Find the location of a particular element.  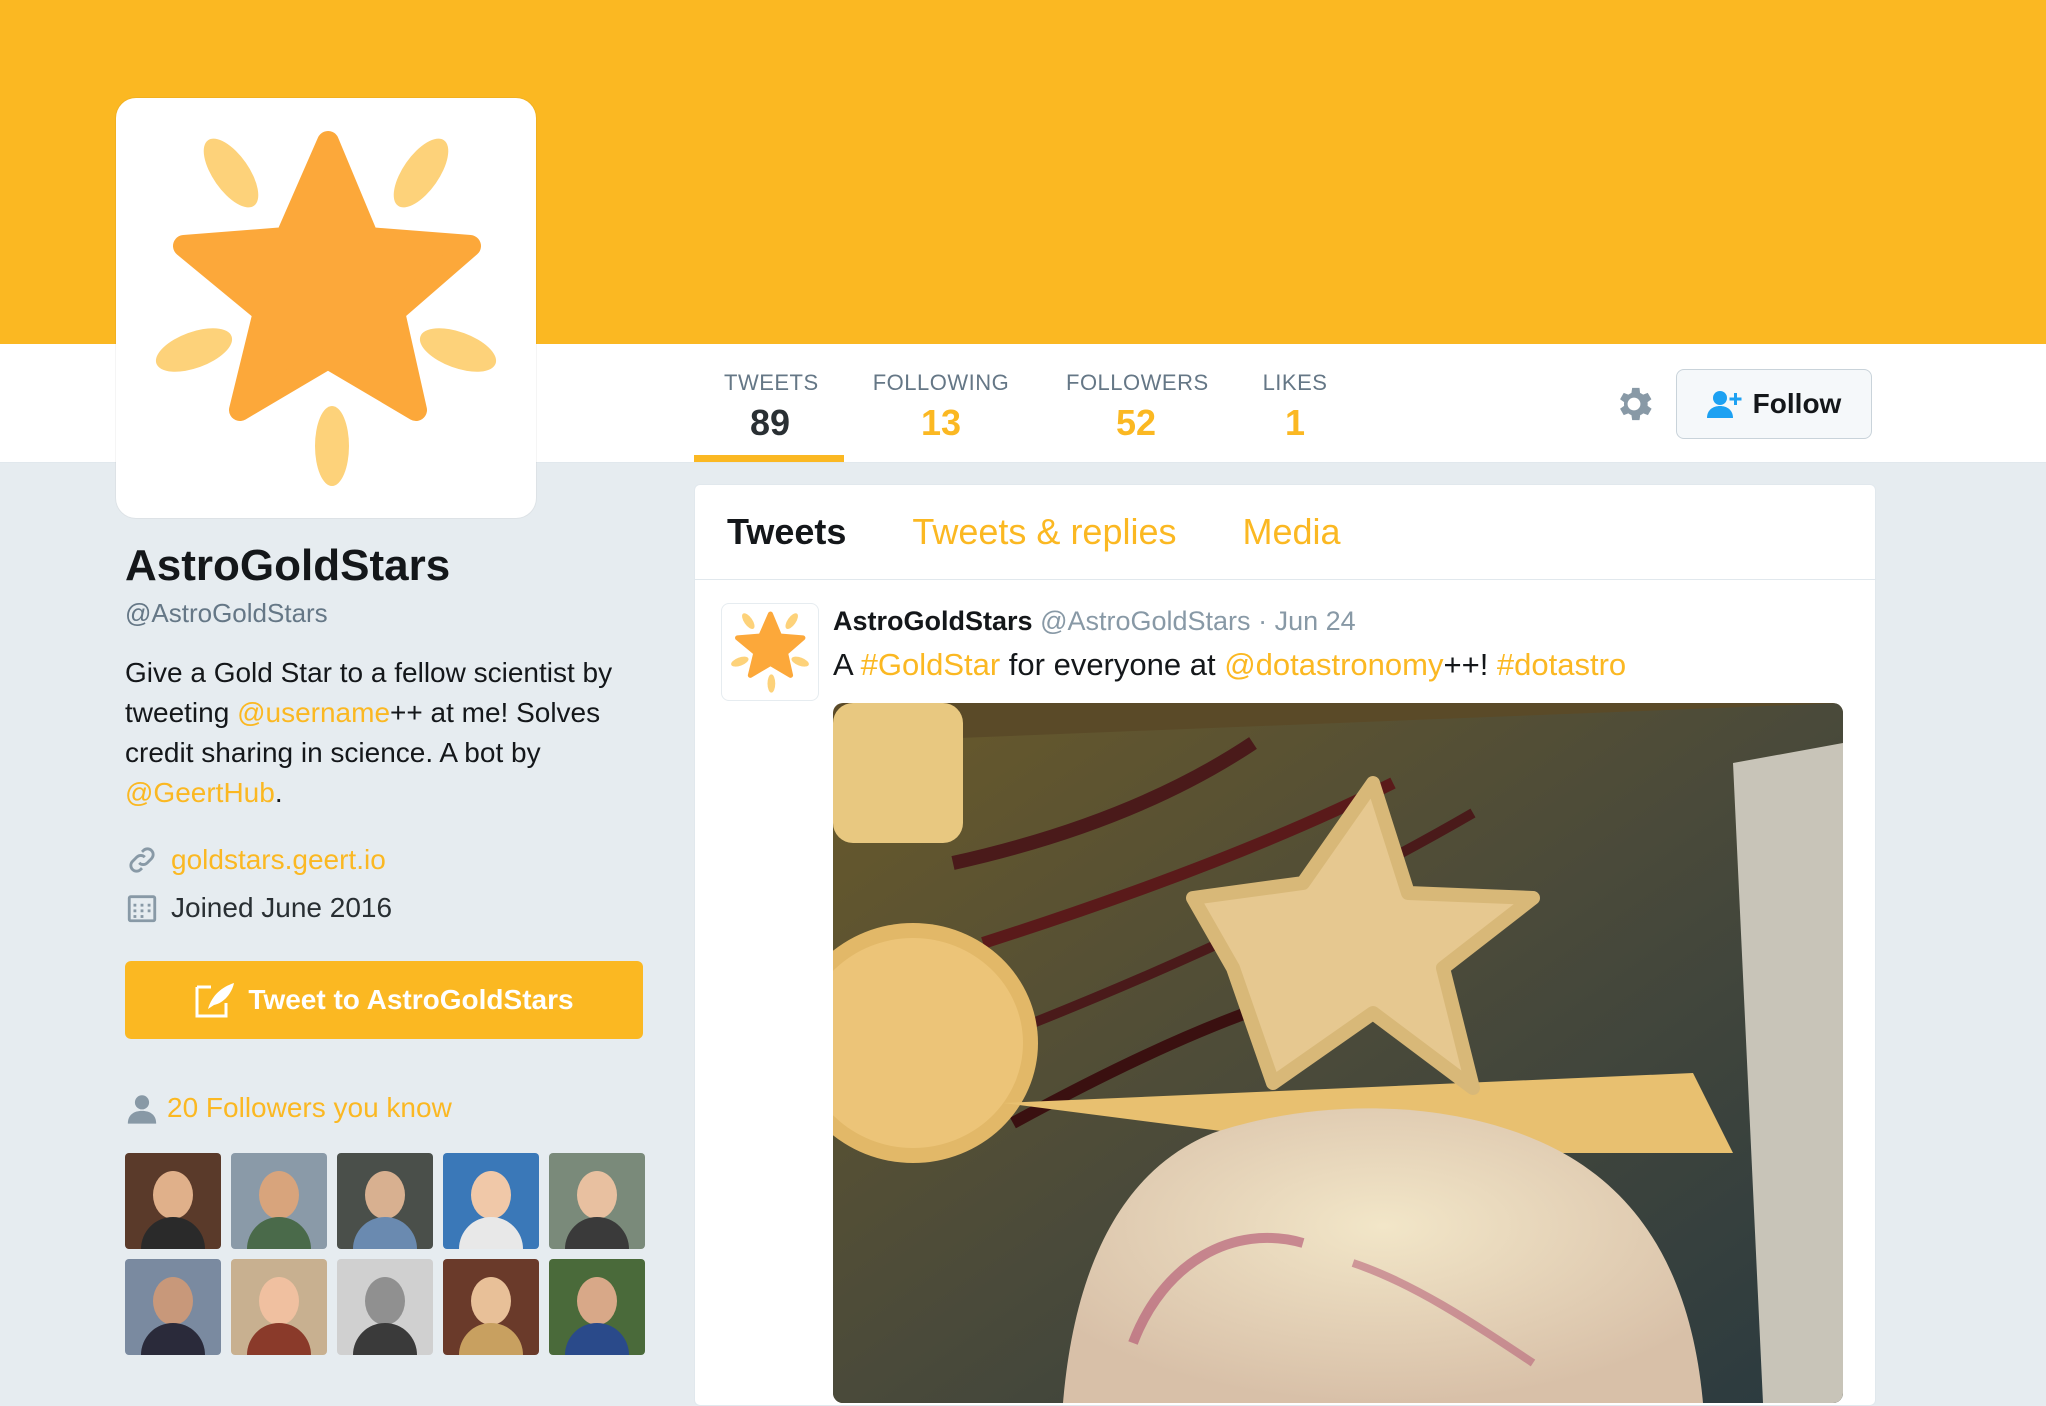

timeline-tabs: Tweets Tweets & replies Media is located at coordinates (1285, 532).